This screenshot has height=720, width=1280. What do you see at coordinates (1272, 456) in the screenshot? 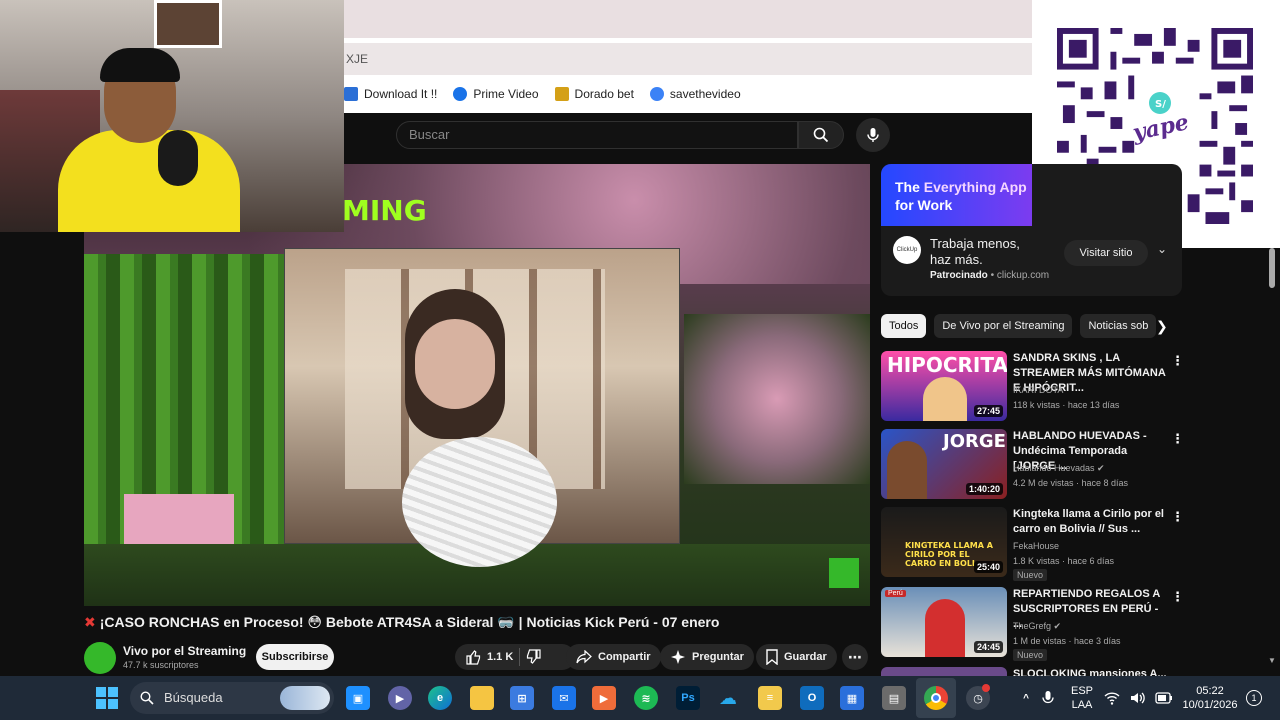
I see `scrollbar: ▼` at bounding box center [1272, 456].